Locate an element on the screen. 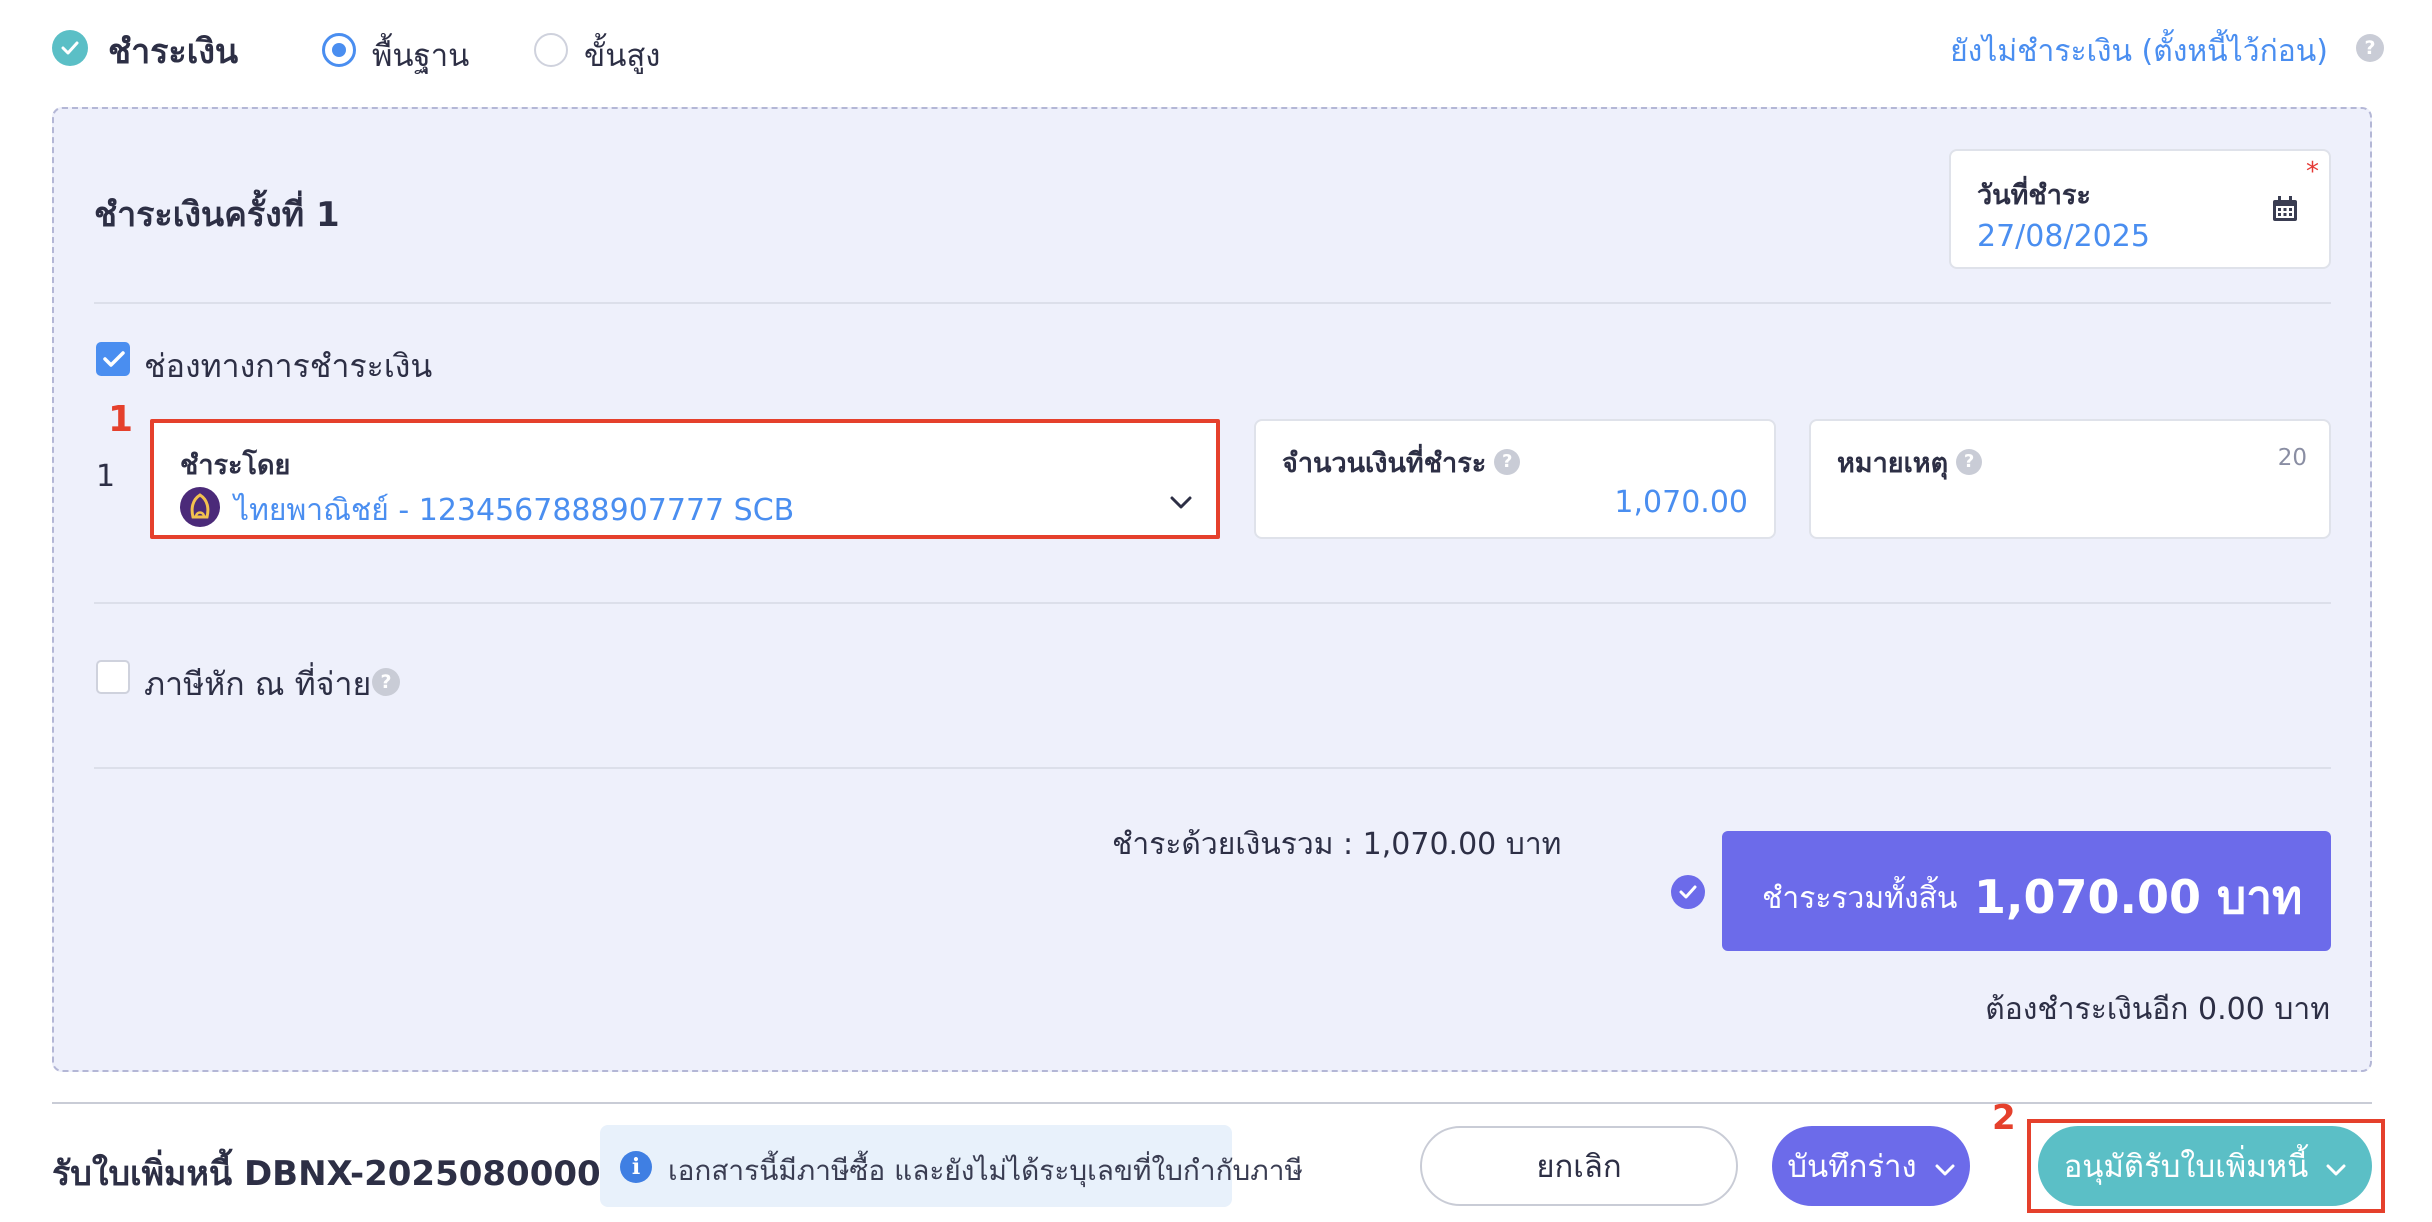  cancel-button: ยกเลิก is located at coordinates (1579, 1166).